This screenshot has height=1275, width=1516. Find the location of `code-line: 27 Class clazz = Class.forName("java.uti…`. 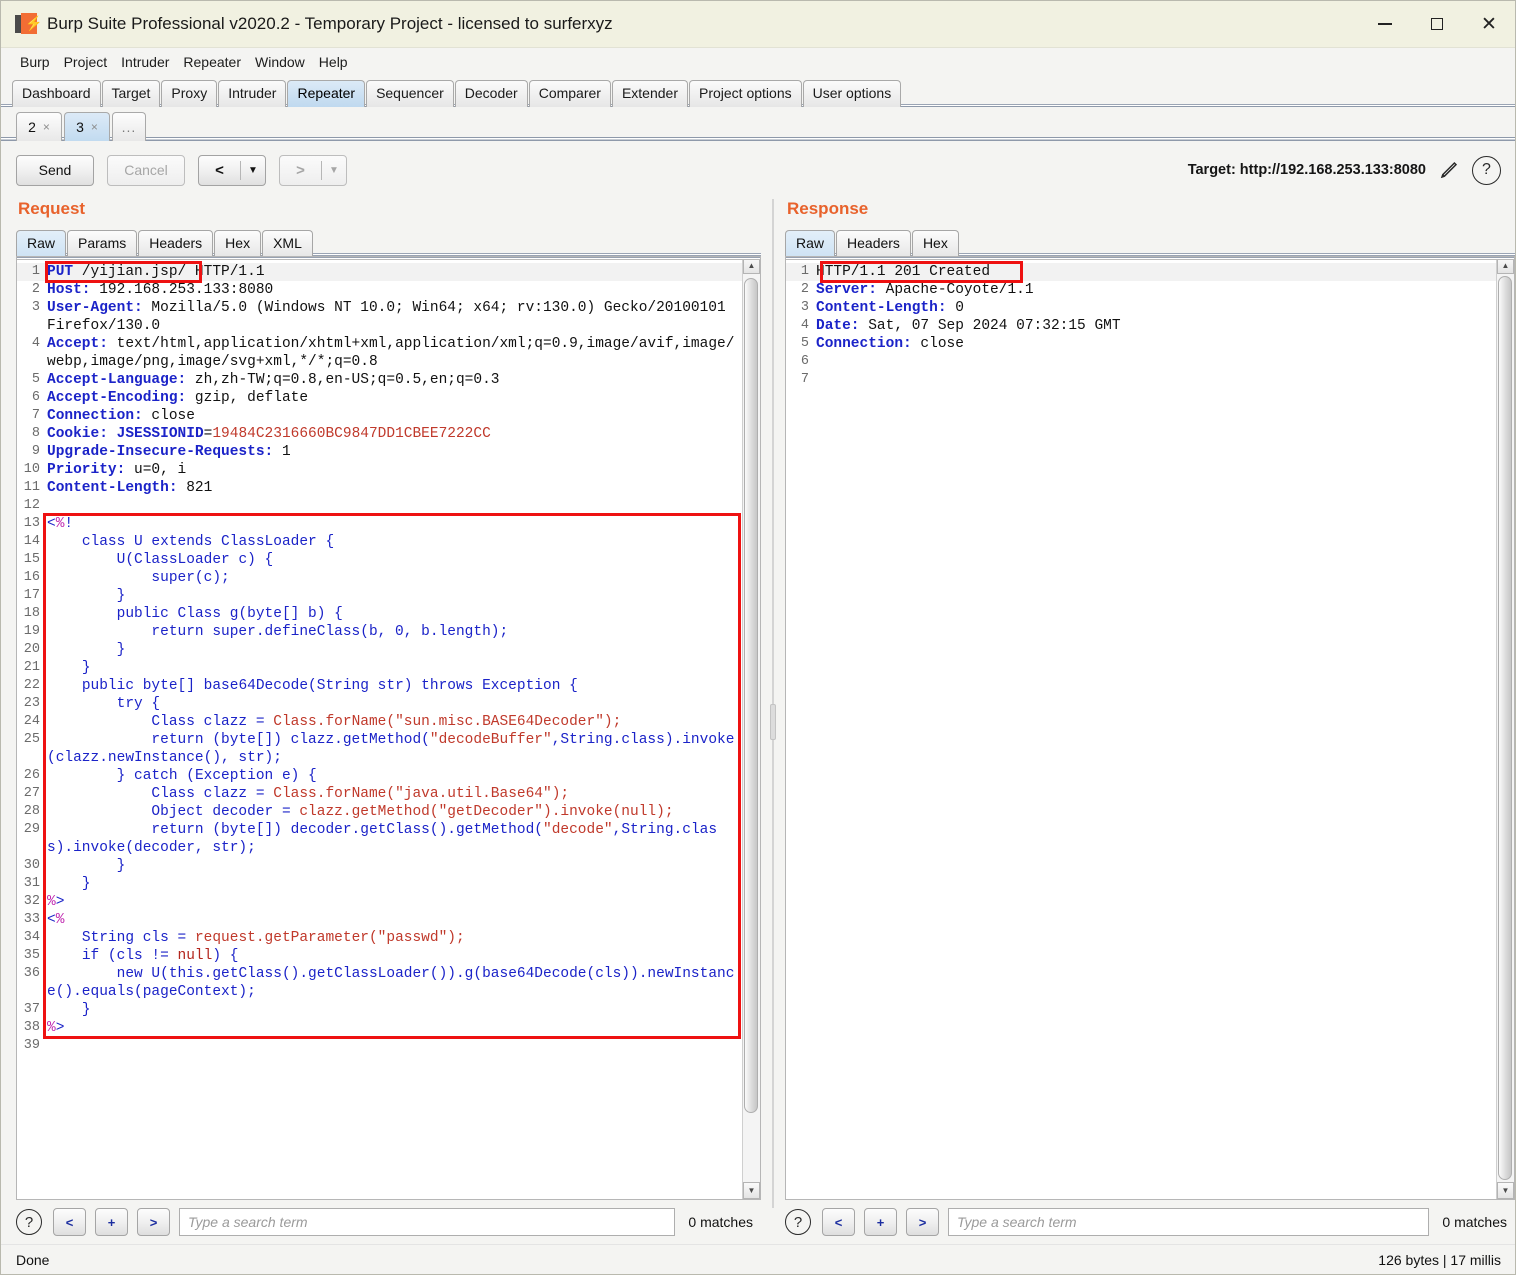

code-line: 27 Class clazz = Class.forName("java.uti… is located at coordinates (379, 794).